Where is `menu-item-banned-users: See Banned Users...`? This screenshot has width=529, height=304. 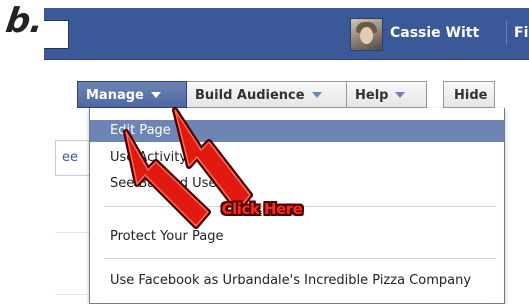
menu-item-banned-users: See Banned Users... is located at coordinates (297, 184).